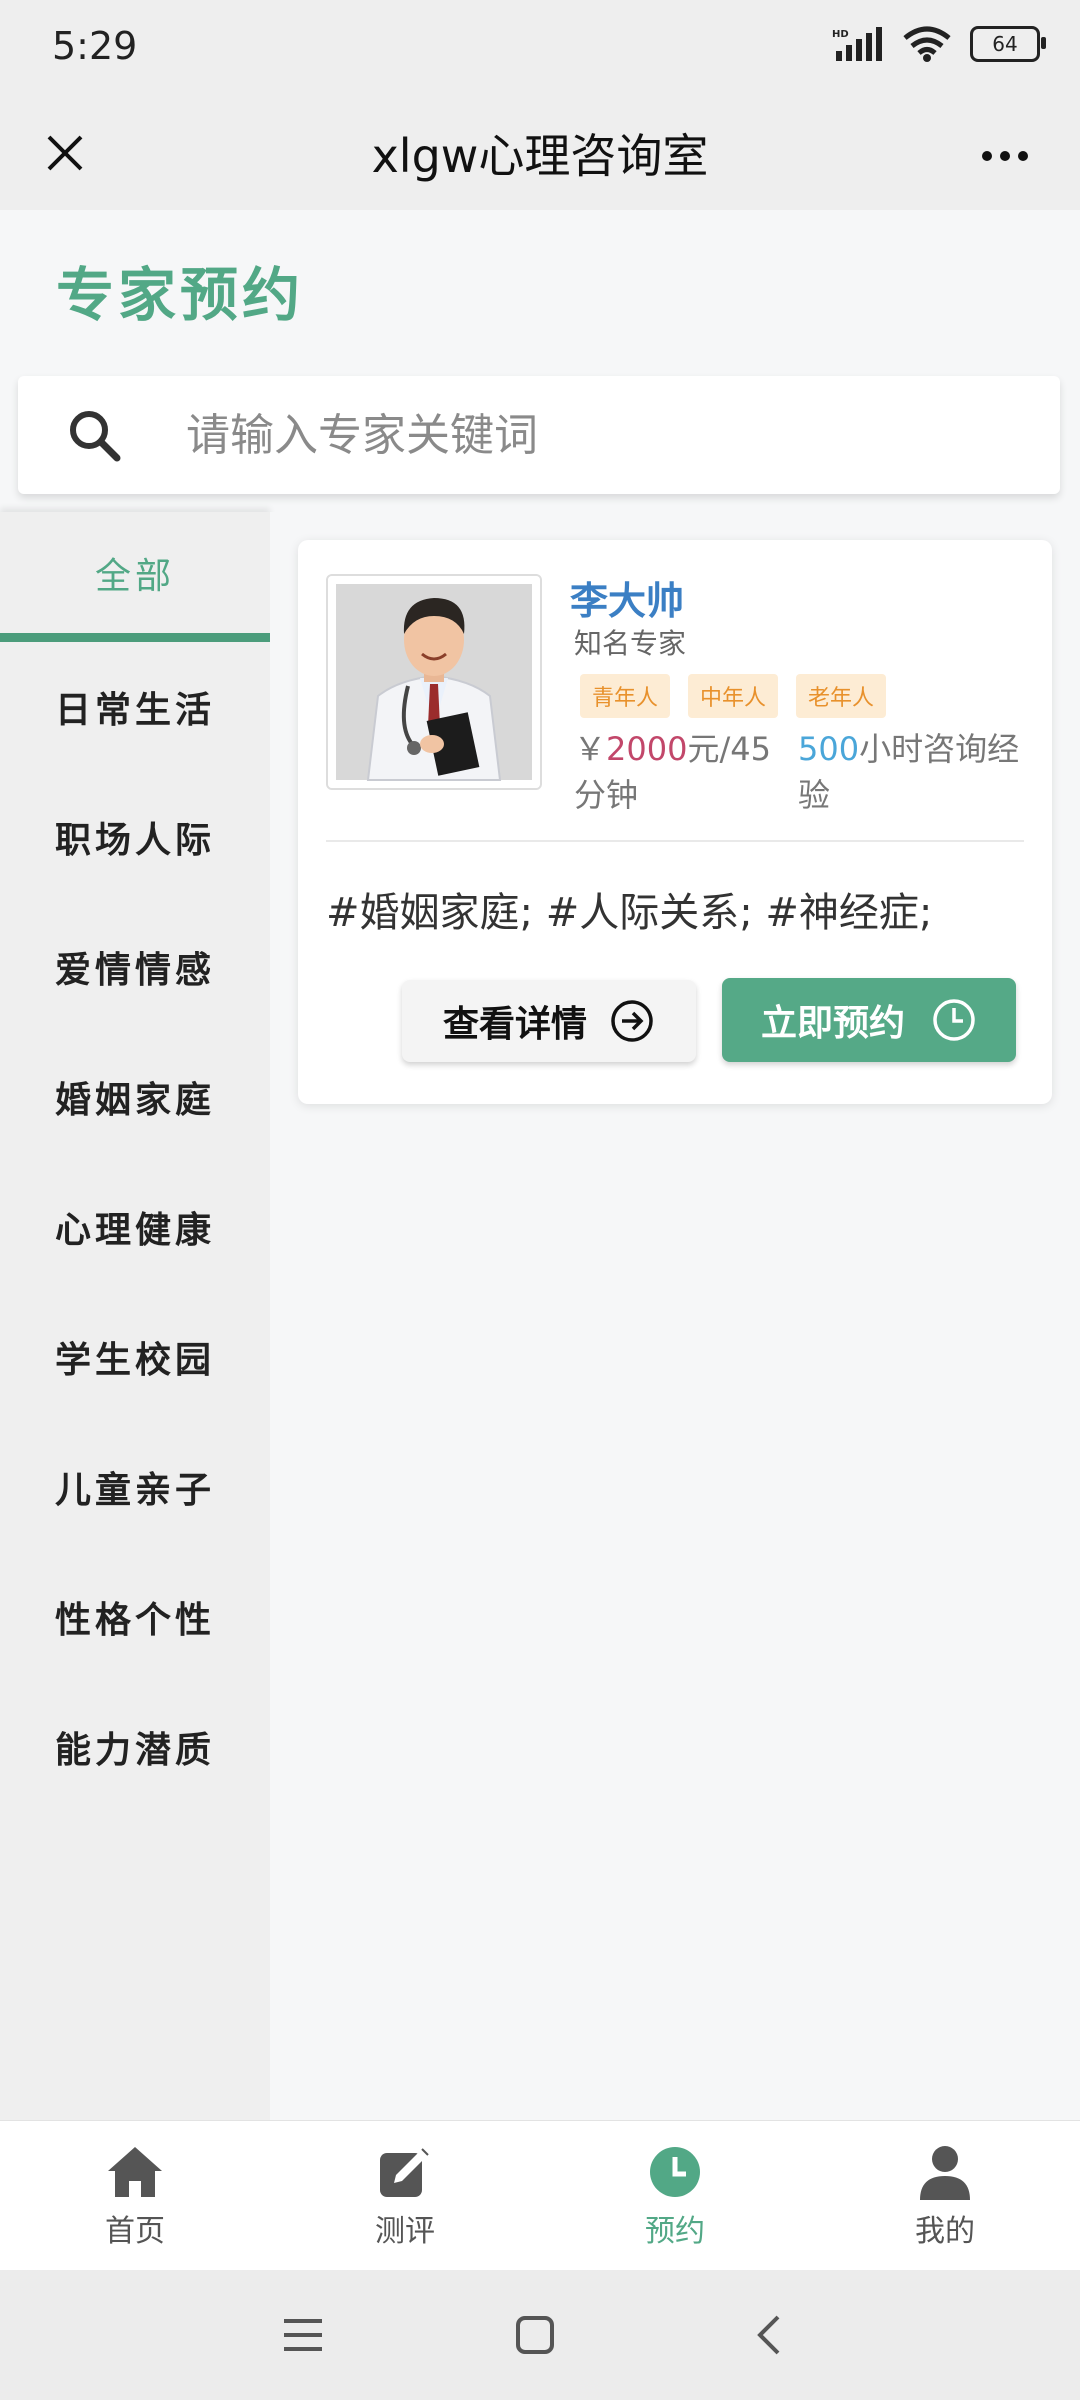 The height and width of the screenshot is (2400, 1080). What do you see at coordinates (829, 749) in the screenshot?
I see `experience-value: 500` at bounding box center [829, 749].